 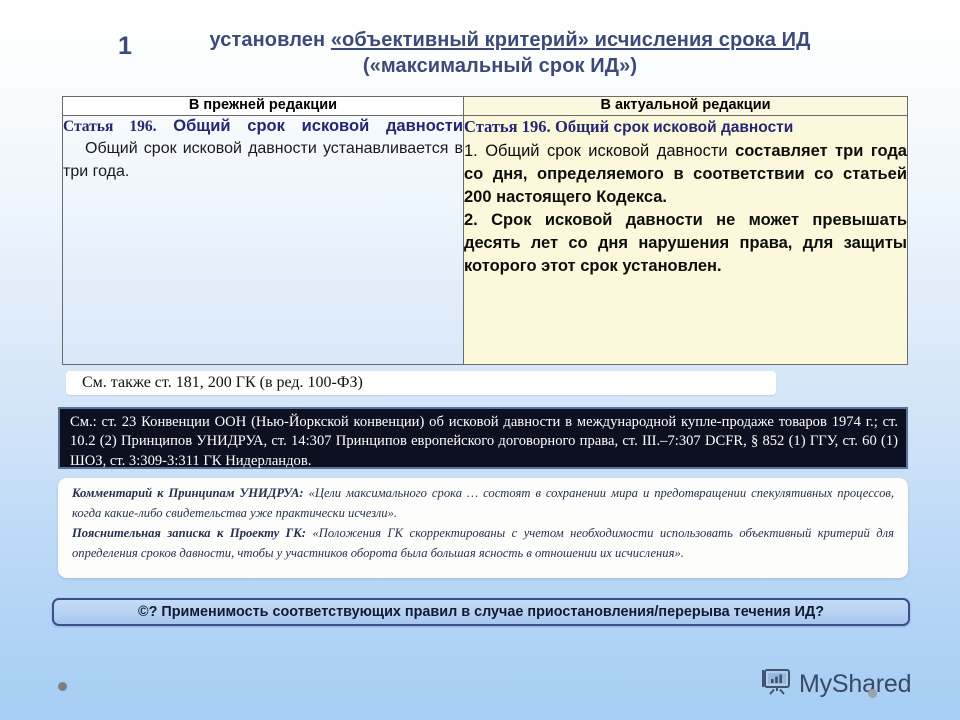 What do you see at coordinates (270, 40) in the screenshot?
I see `title-prefix: установлен` at bounding box center [270, 40].